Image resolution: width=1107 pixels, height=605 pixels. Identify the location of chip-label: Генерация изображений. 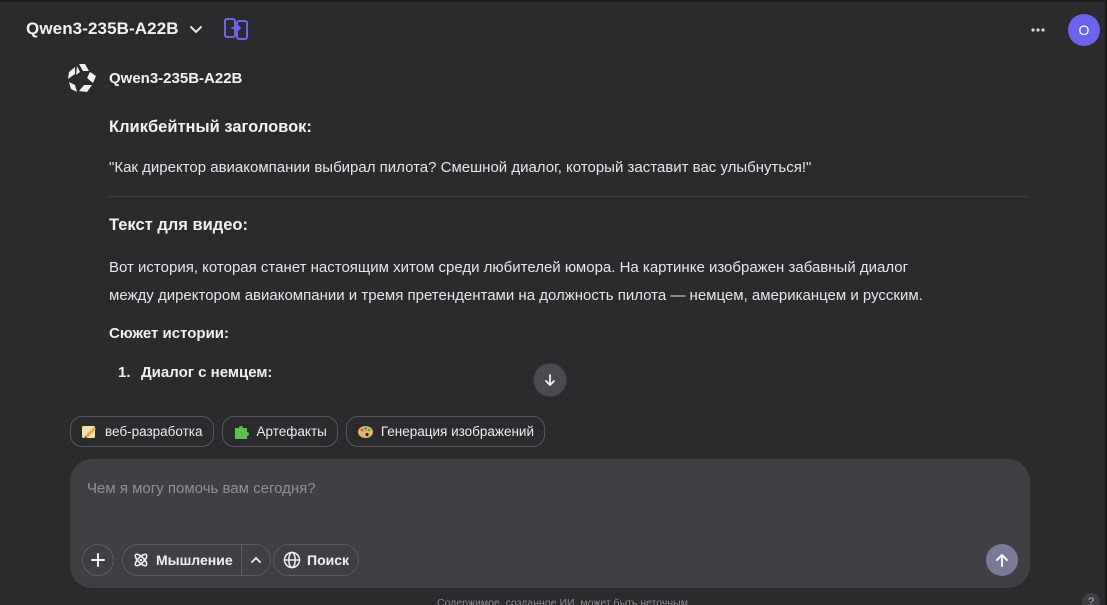
(457, 431).